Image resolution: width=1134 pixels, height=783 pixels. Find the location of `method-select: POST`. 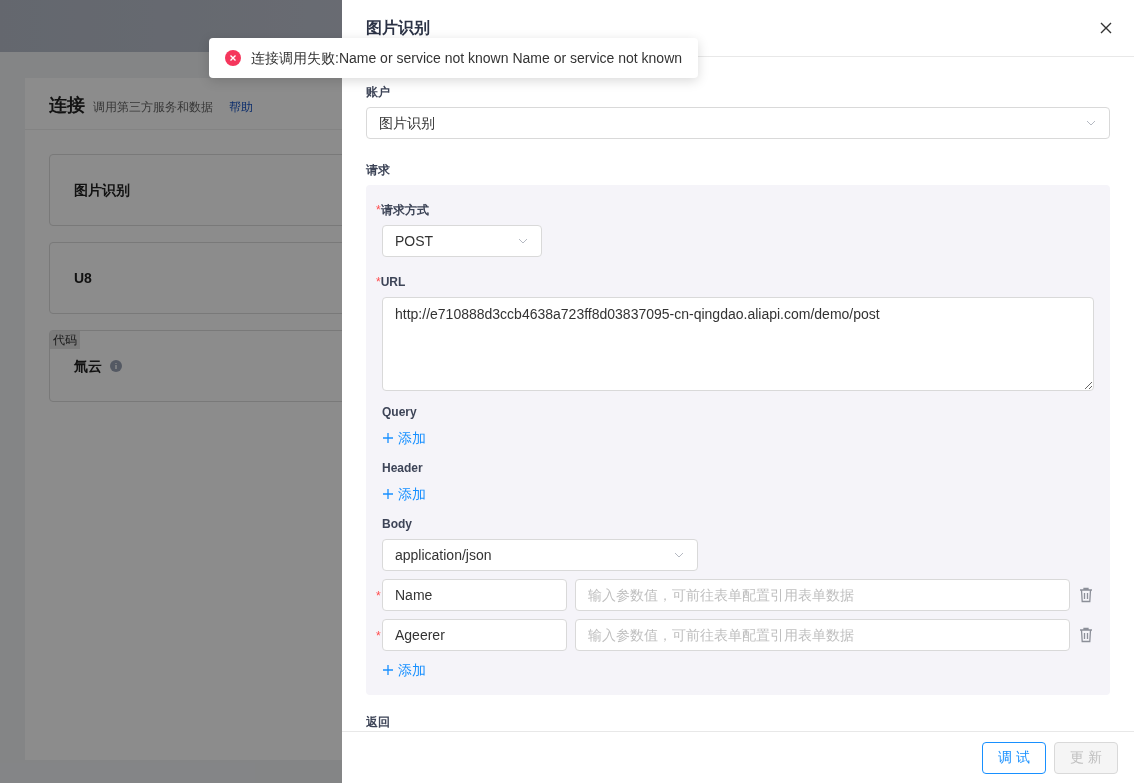

method-select: POST is located at coordinates (462, 241).